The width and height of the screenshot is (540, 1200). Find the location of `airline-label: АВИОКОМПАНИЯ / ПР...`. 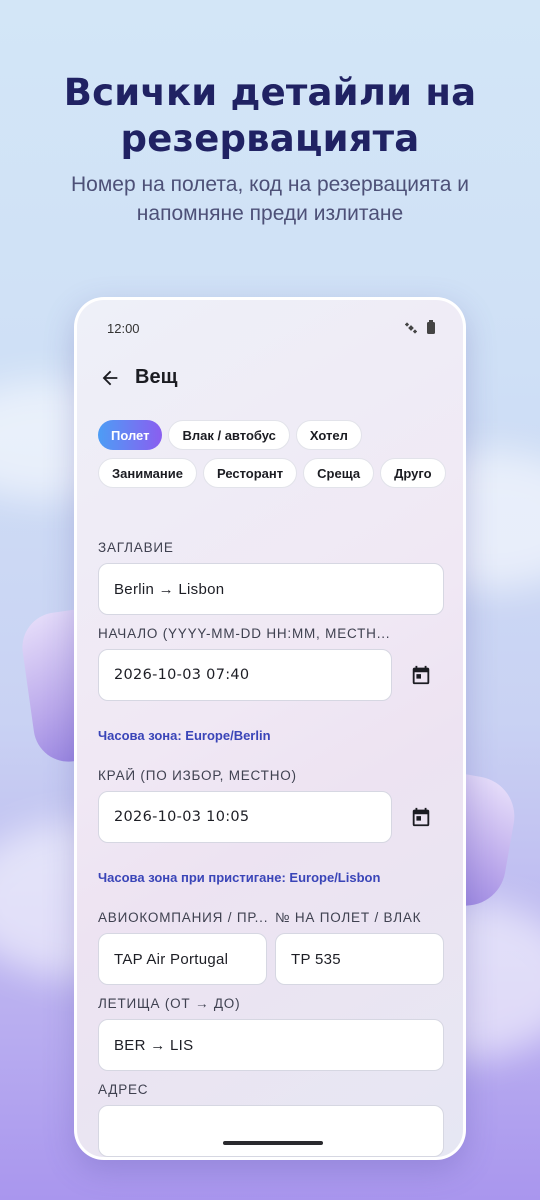

airline-label: АВИОКОМПАНИЯ / ПР... is located at coordinates (183, 917).